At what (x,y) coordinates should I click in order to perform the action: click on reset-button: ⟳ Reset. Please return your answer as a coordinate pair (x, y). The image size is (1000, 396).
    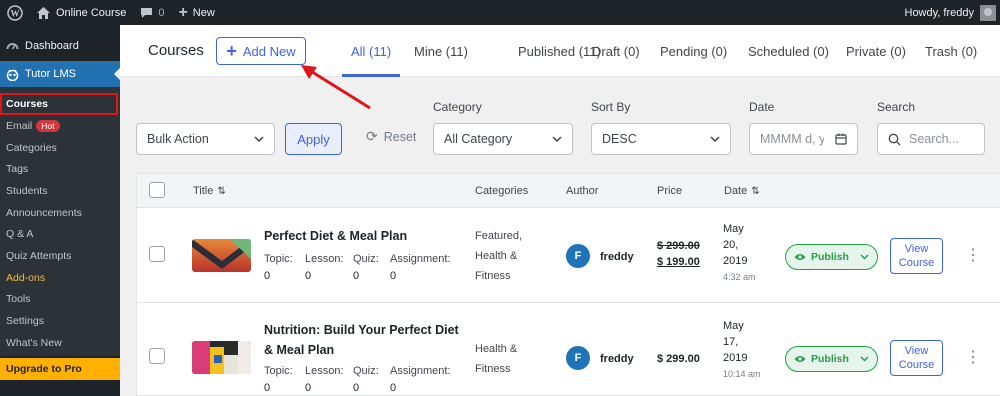
    Looking at the image, I should click on (391, 136).